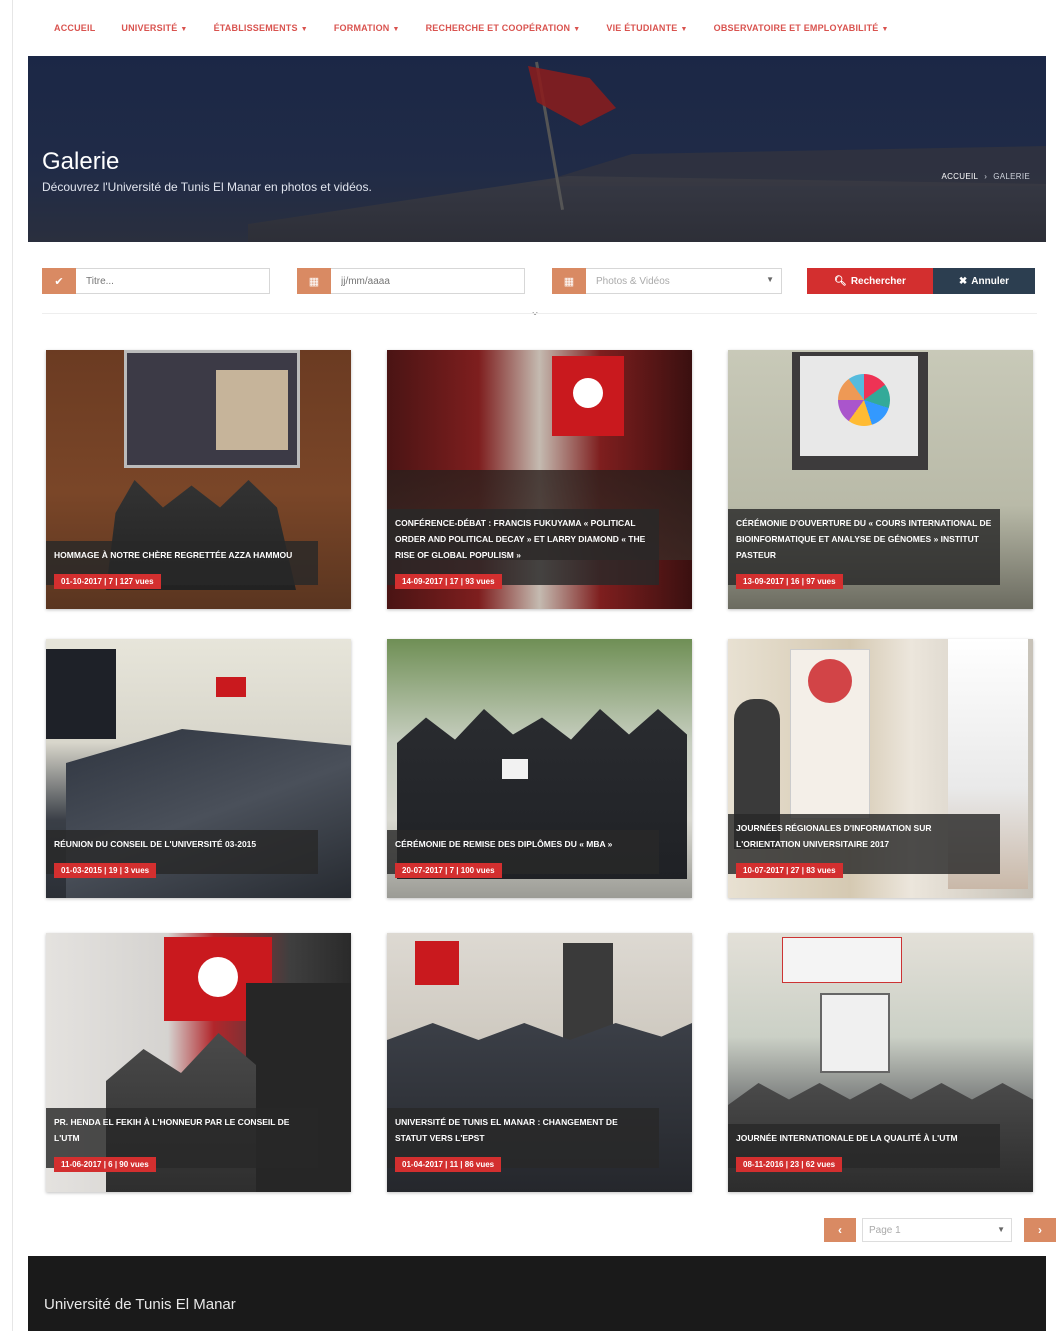  What do you see at coordinates (840, 1230) in the screenshot?
I see `prev-page-button: ‹` at bounding box center [840, 1230].